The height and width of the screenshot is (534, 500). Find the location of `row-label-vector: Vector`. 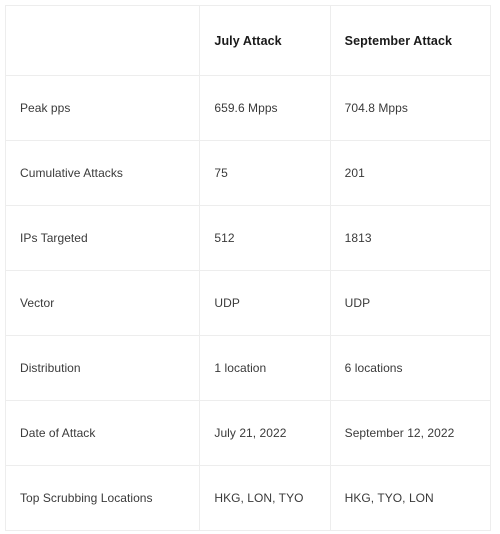

row-label-vector: Vector is located at coordinates (102, 303).